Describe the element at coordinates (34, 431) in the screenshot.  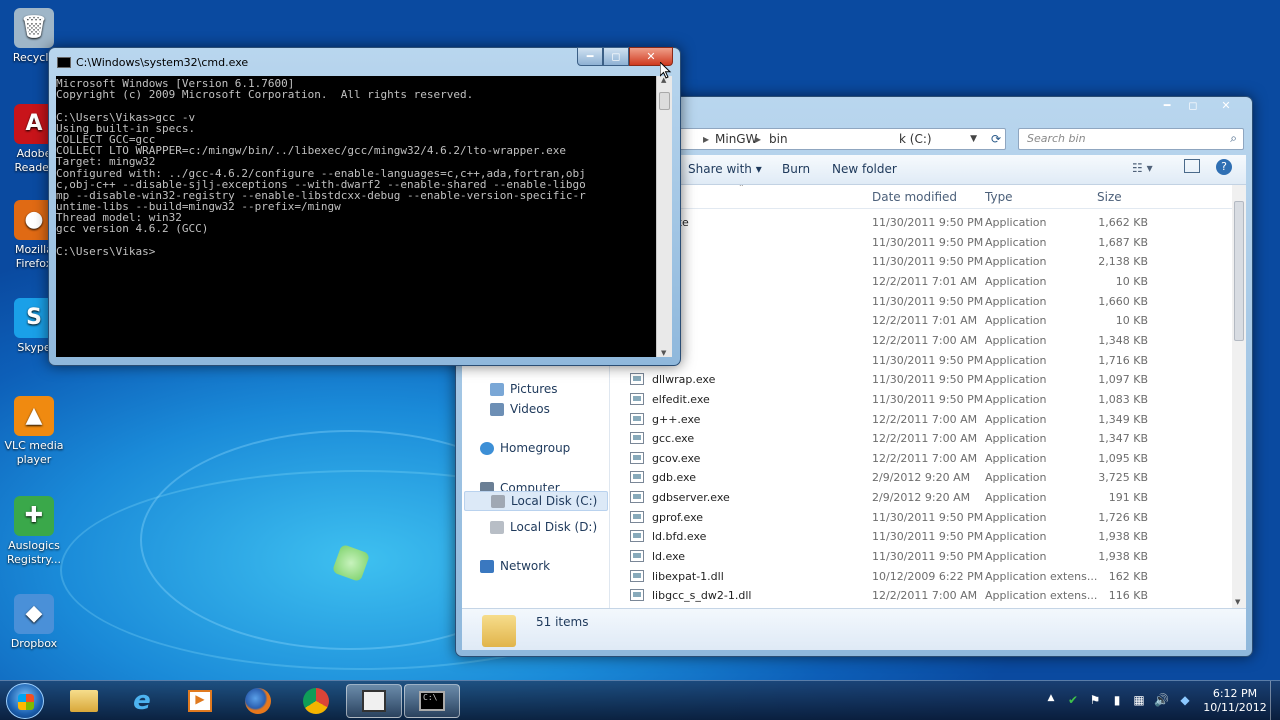
I see `desktop-icon-4: ▲ VLC media player` at that location.